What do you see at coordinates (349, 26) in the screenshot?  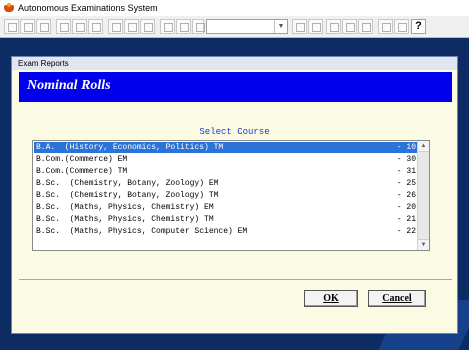 I see `chart-icon` at bounding box center [349, 26].